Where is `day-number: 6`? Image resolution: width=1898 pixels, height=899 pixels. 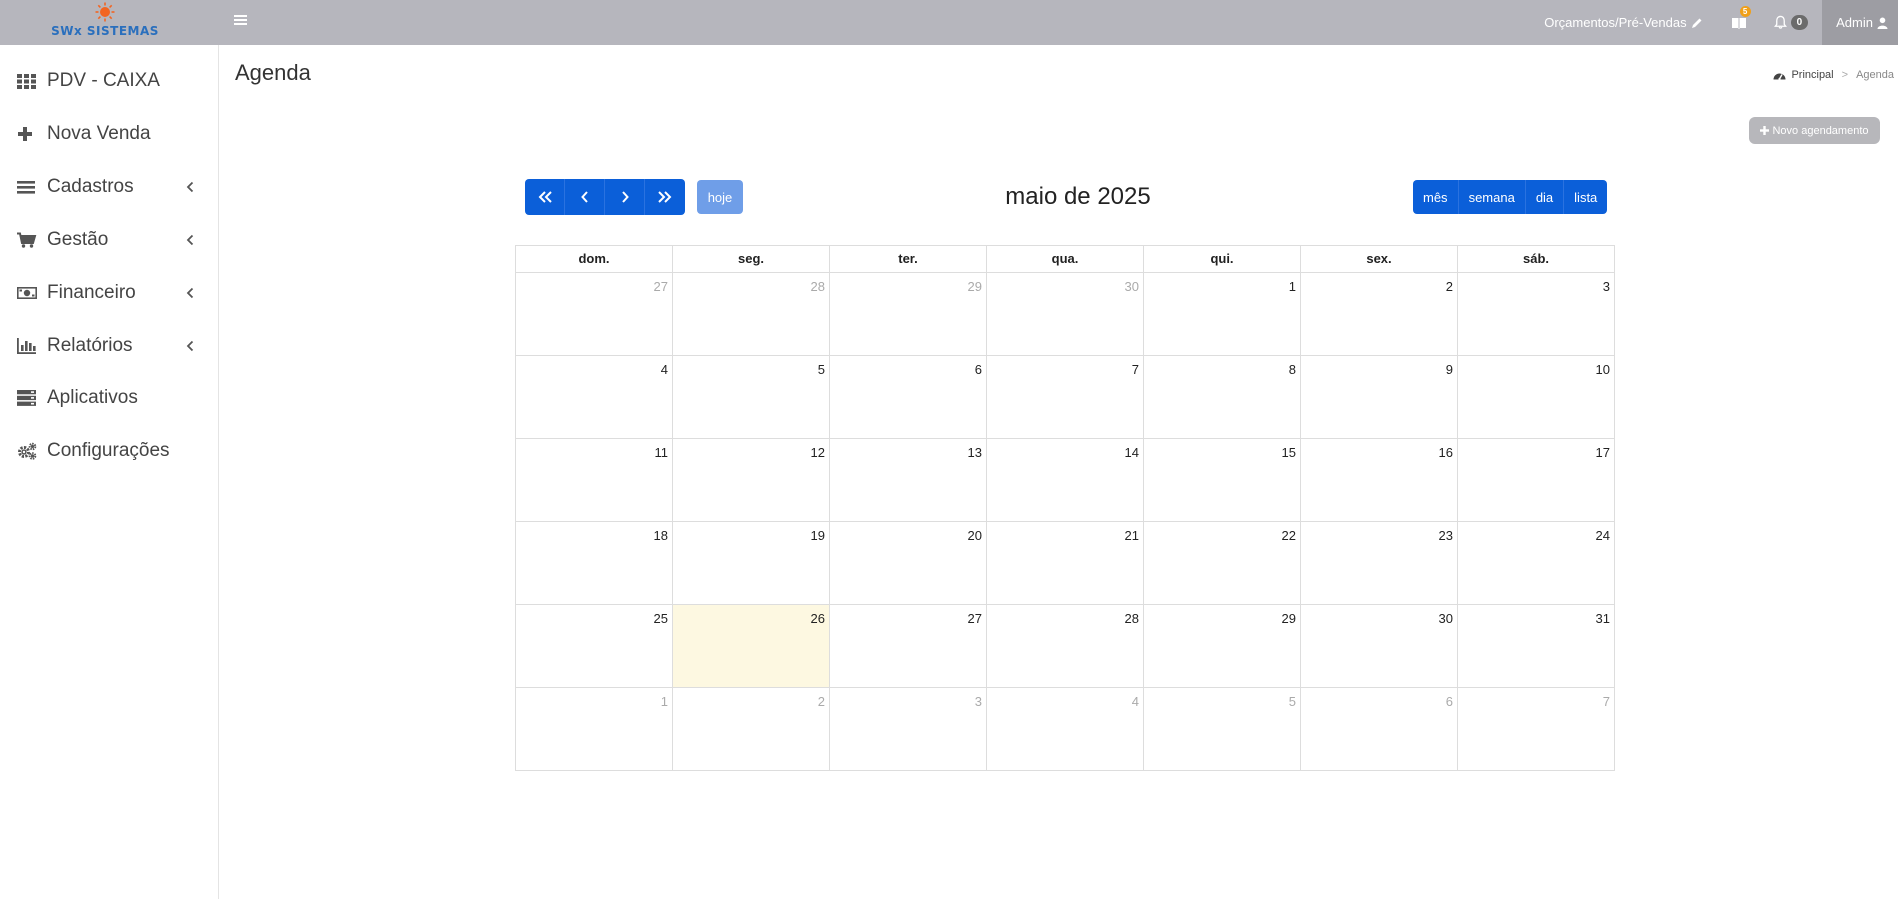 day-number: 6 is located at coordinates (1449, 701).